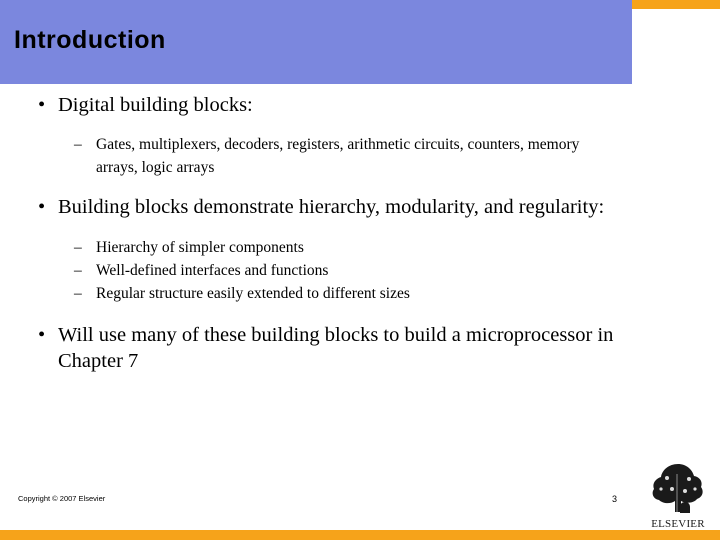 The height and width of the screenshot is (540, 720). What do you see at coordinates (212, 271) in the screenshot?
I see `bullet-text: Well-defined interfaces and functions` at bounding box center [212, 271].